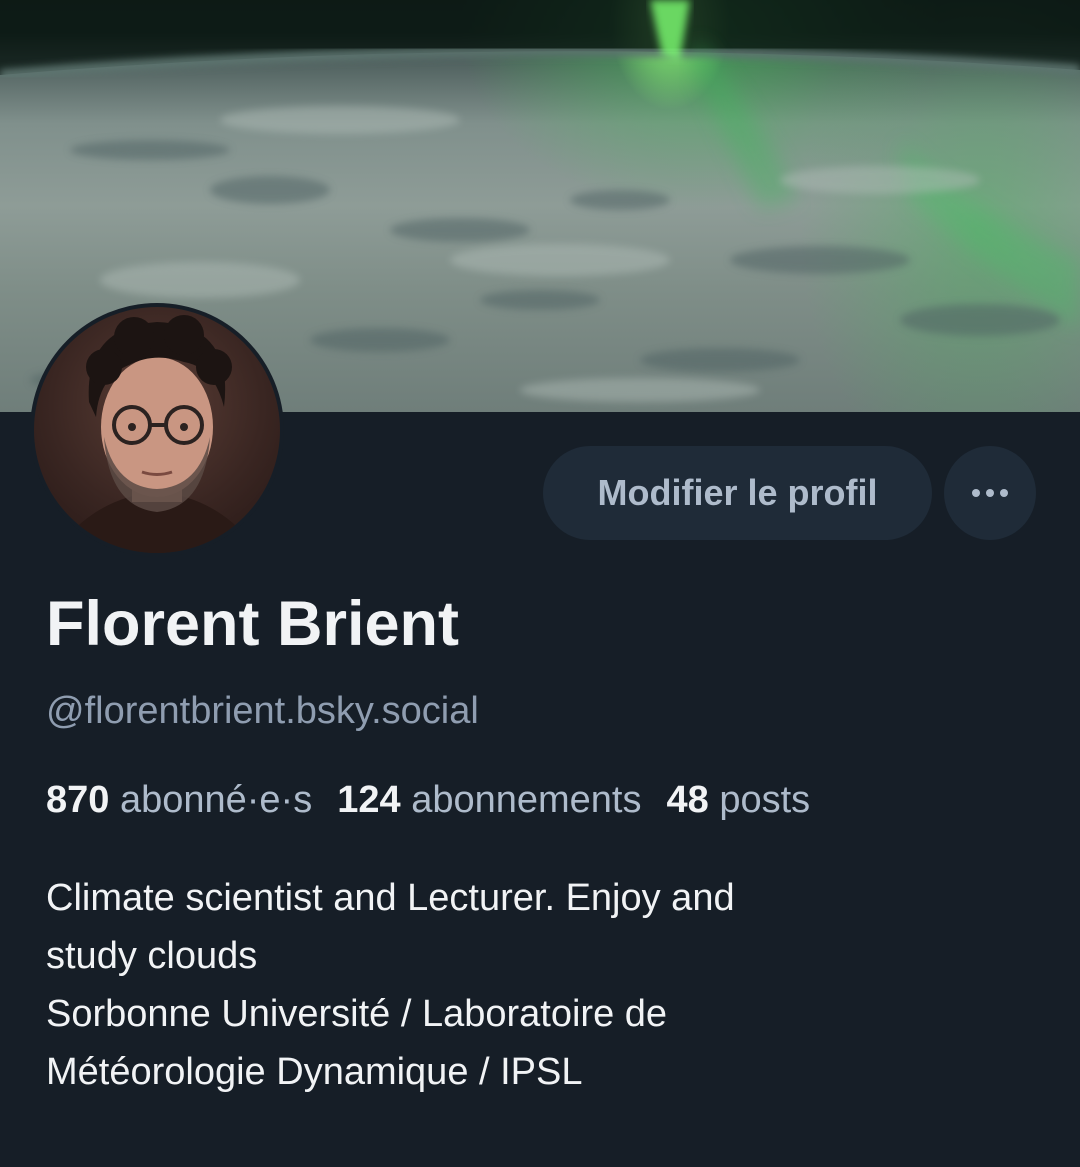 This screenshot has width=1080, height=1167. I want to click on edit-profile-button: Modifier le profil, so click(737, 493).